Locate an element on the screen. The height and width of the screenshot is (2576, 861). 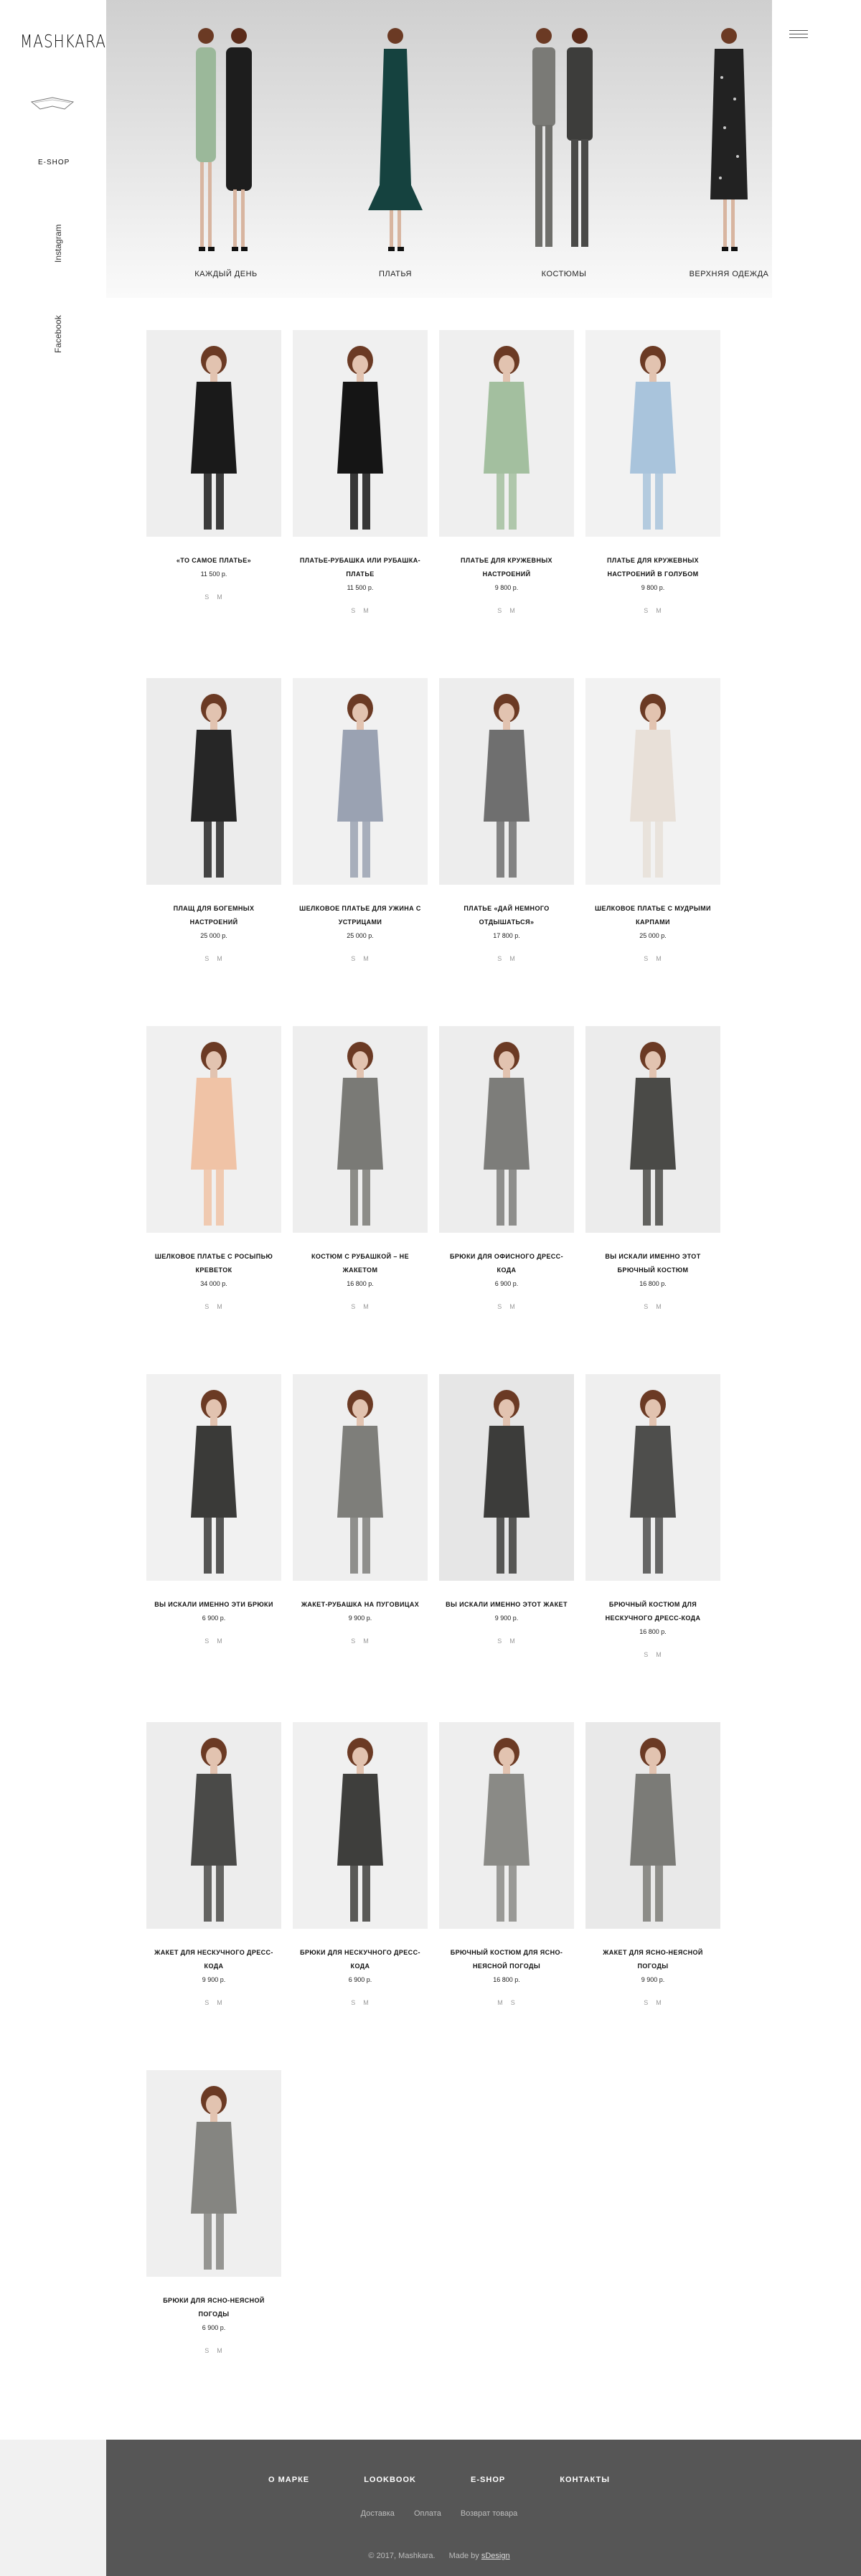
product-card: ПЛАЩ ДЛЯ БОГЕМНЫХ НАСТРОЕНИЙ 25 000 р. S M is located at coordinates (213, 820).